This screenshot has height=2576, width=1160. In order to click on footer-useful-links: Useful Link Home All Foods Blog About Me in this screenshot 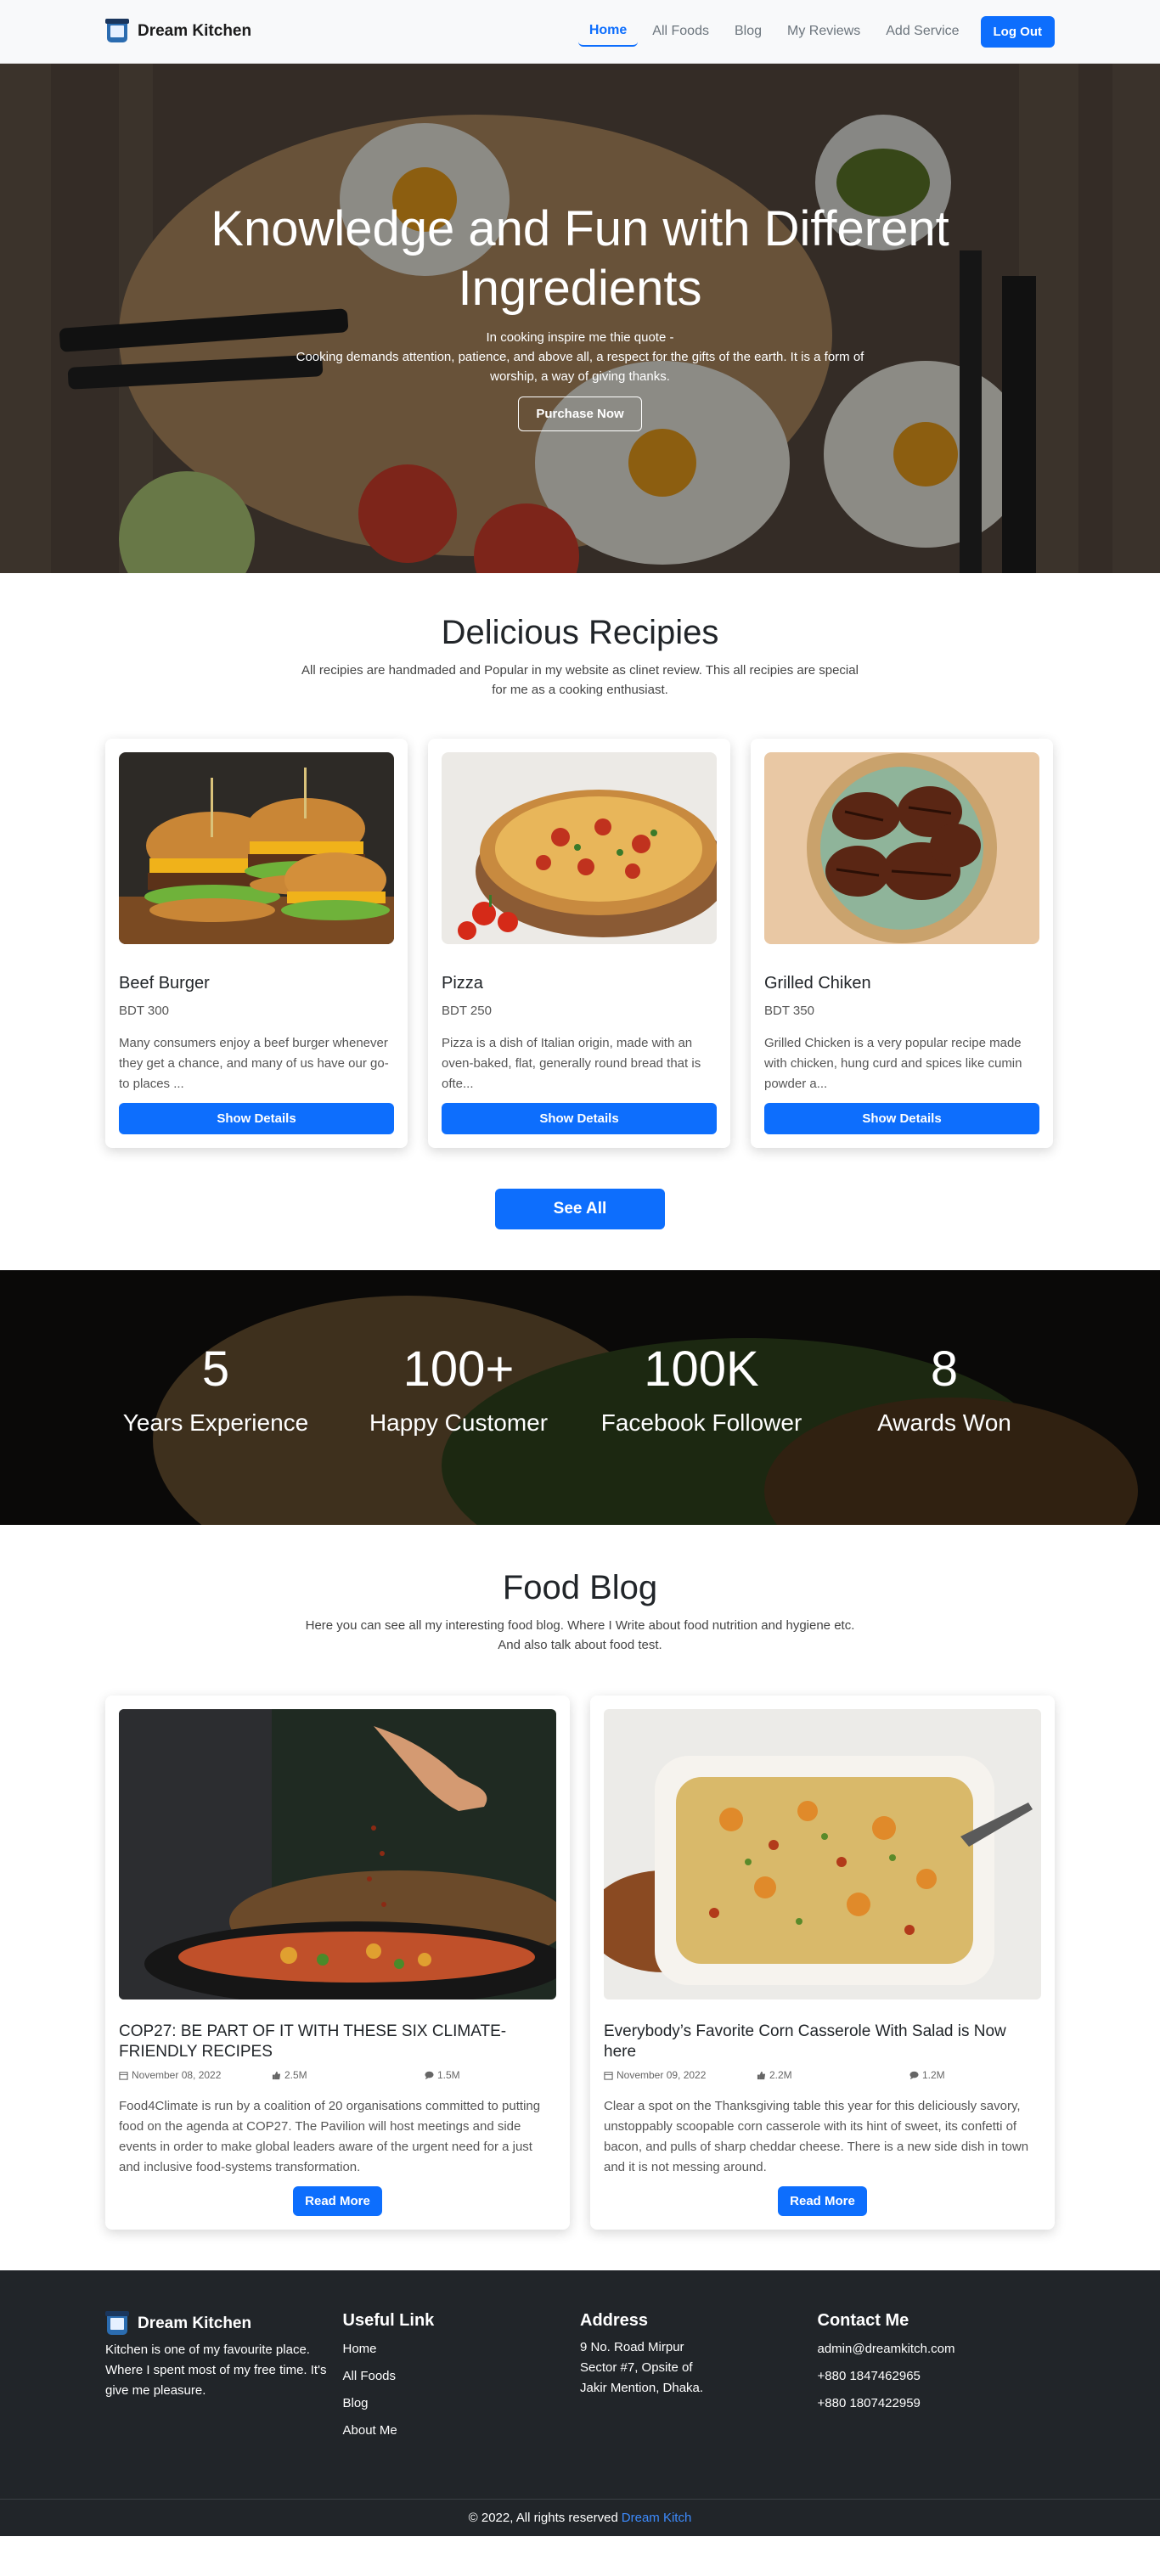, I will do `click(462, 2377)`.